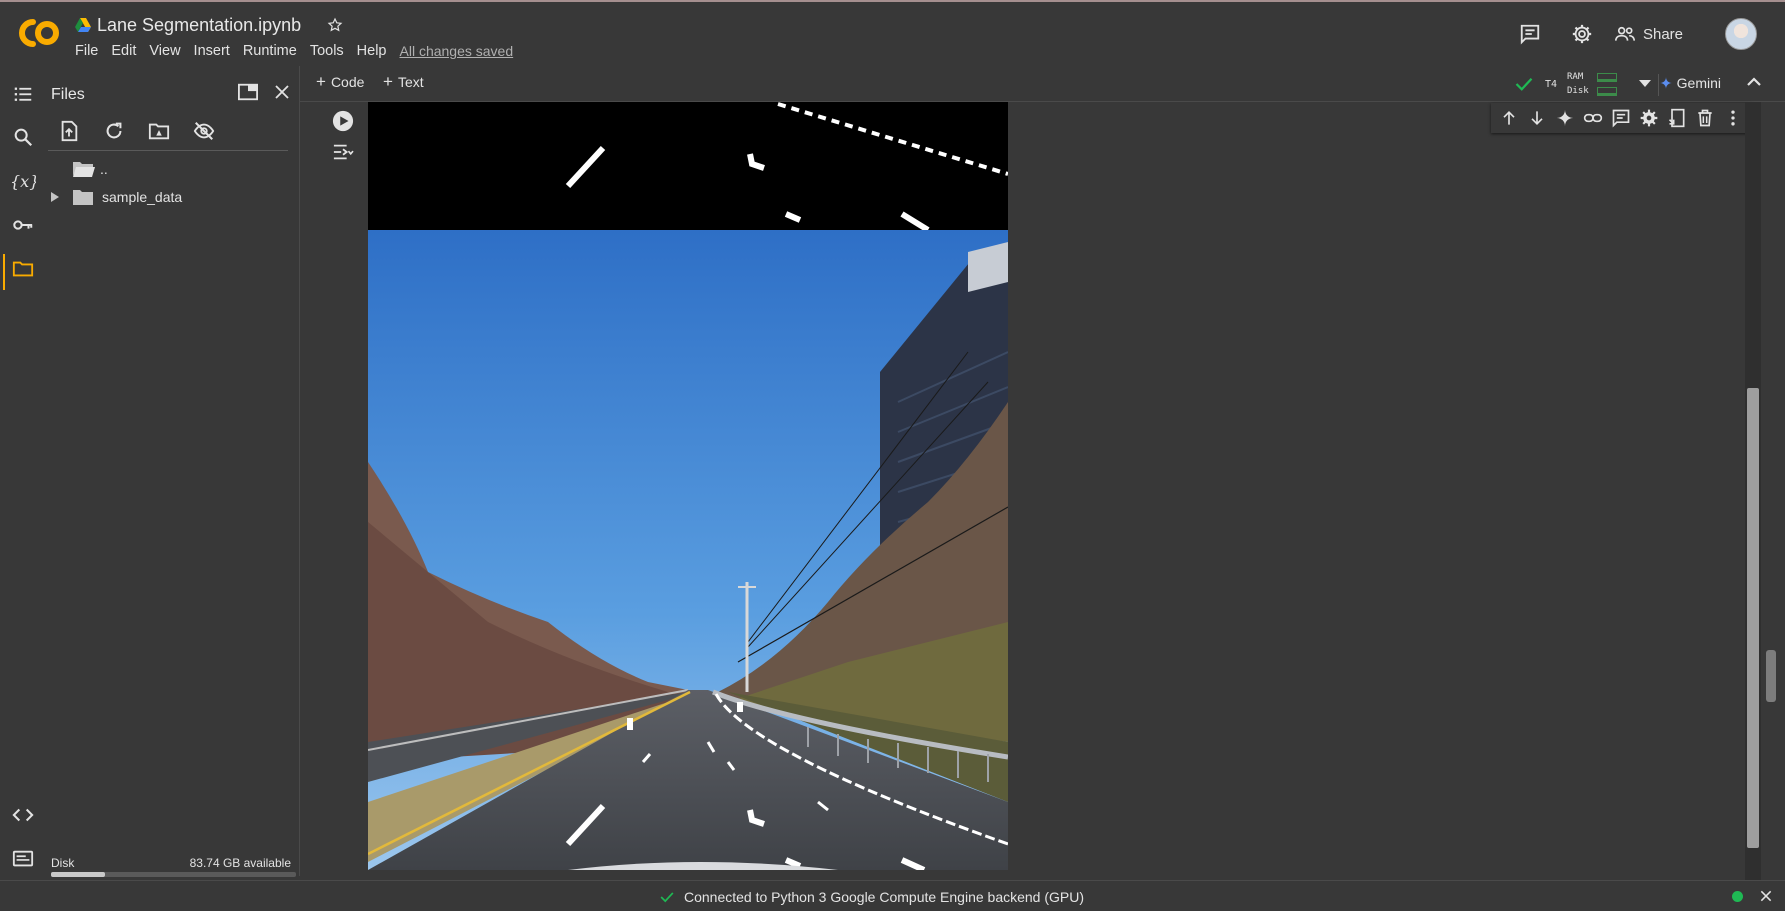 The width and height of the screenshot is (1785, 911). Describe the element at coordinates (1624, 33) in the screenshot. I see `people-icon` at that location.